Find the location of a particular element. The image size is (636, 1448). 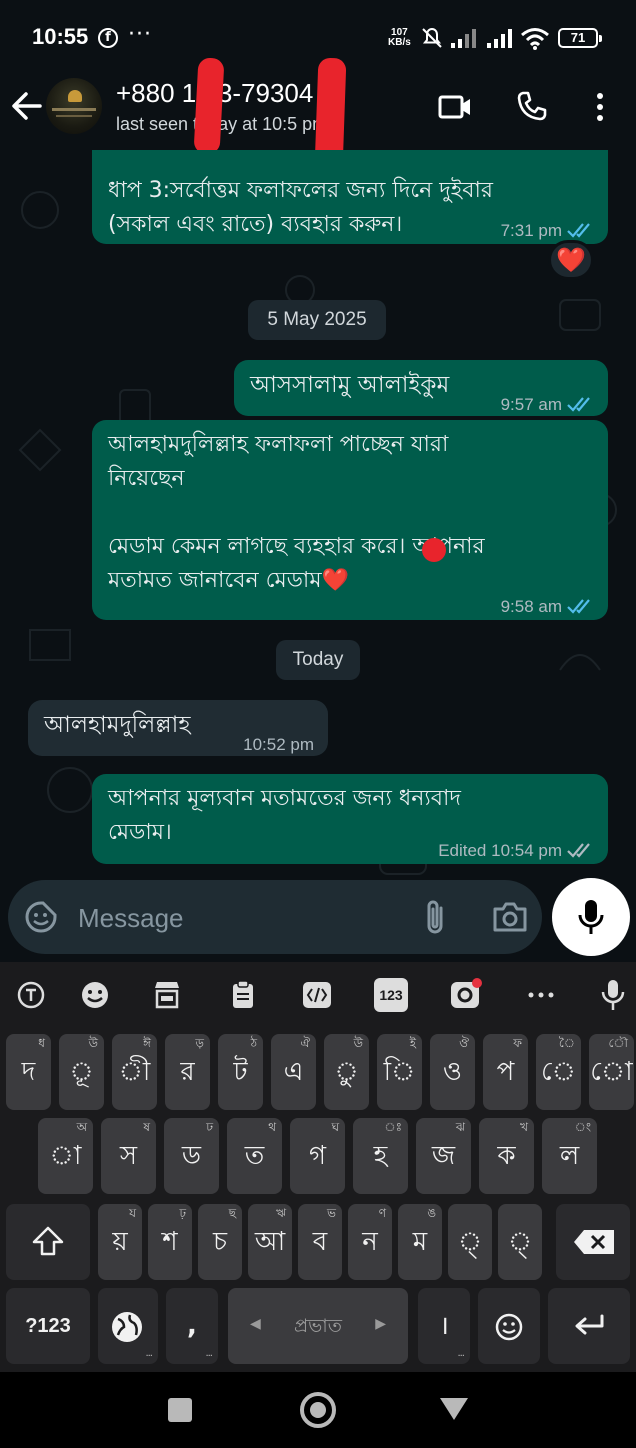

space-right-arrow-icon: ▶ is located at coordinates (380, 1324).